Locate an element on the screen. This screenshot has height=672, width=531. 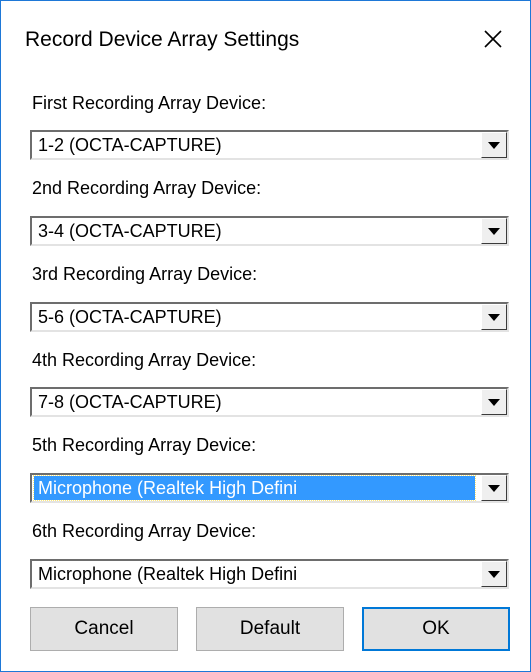
window-title: Record Device Array Settings is located at coordinates (162, 39).